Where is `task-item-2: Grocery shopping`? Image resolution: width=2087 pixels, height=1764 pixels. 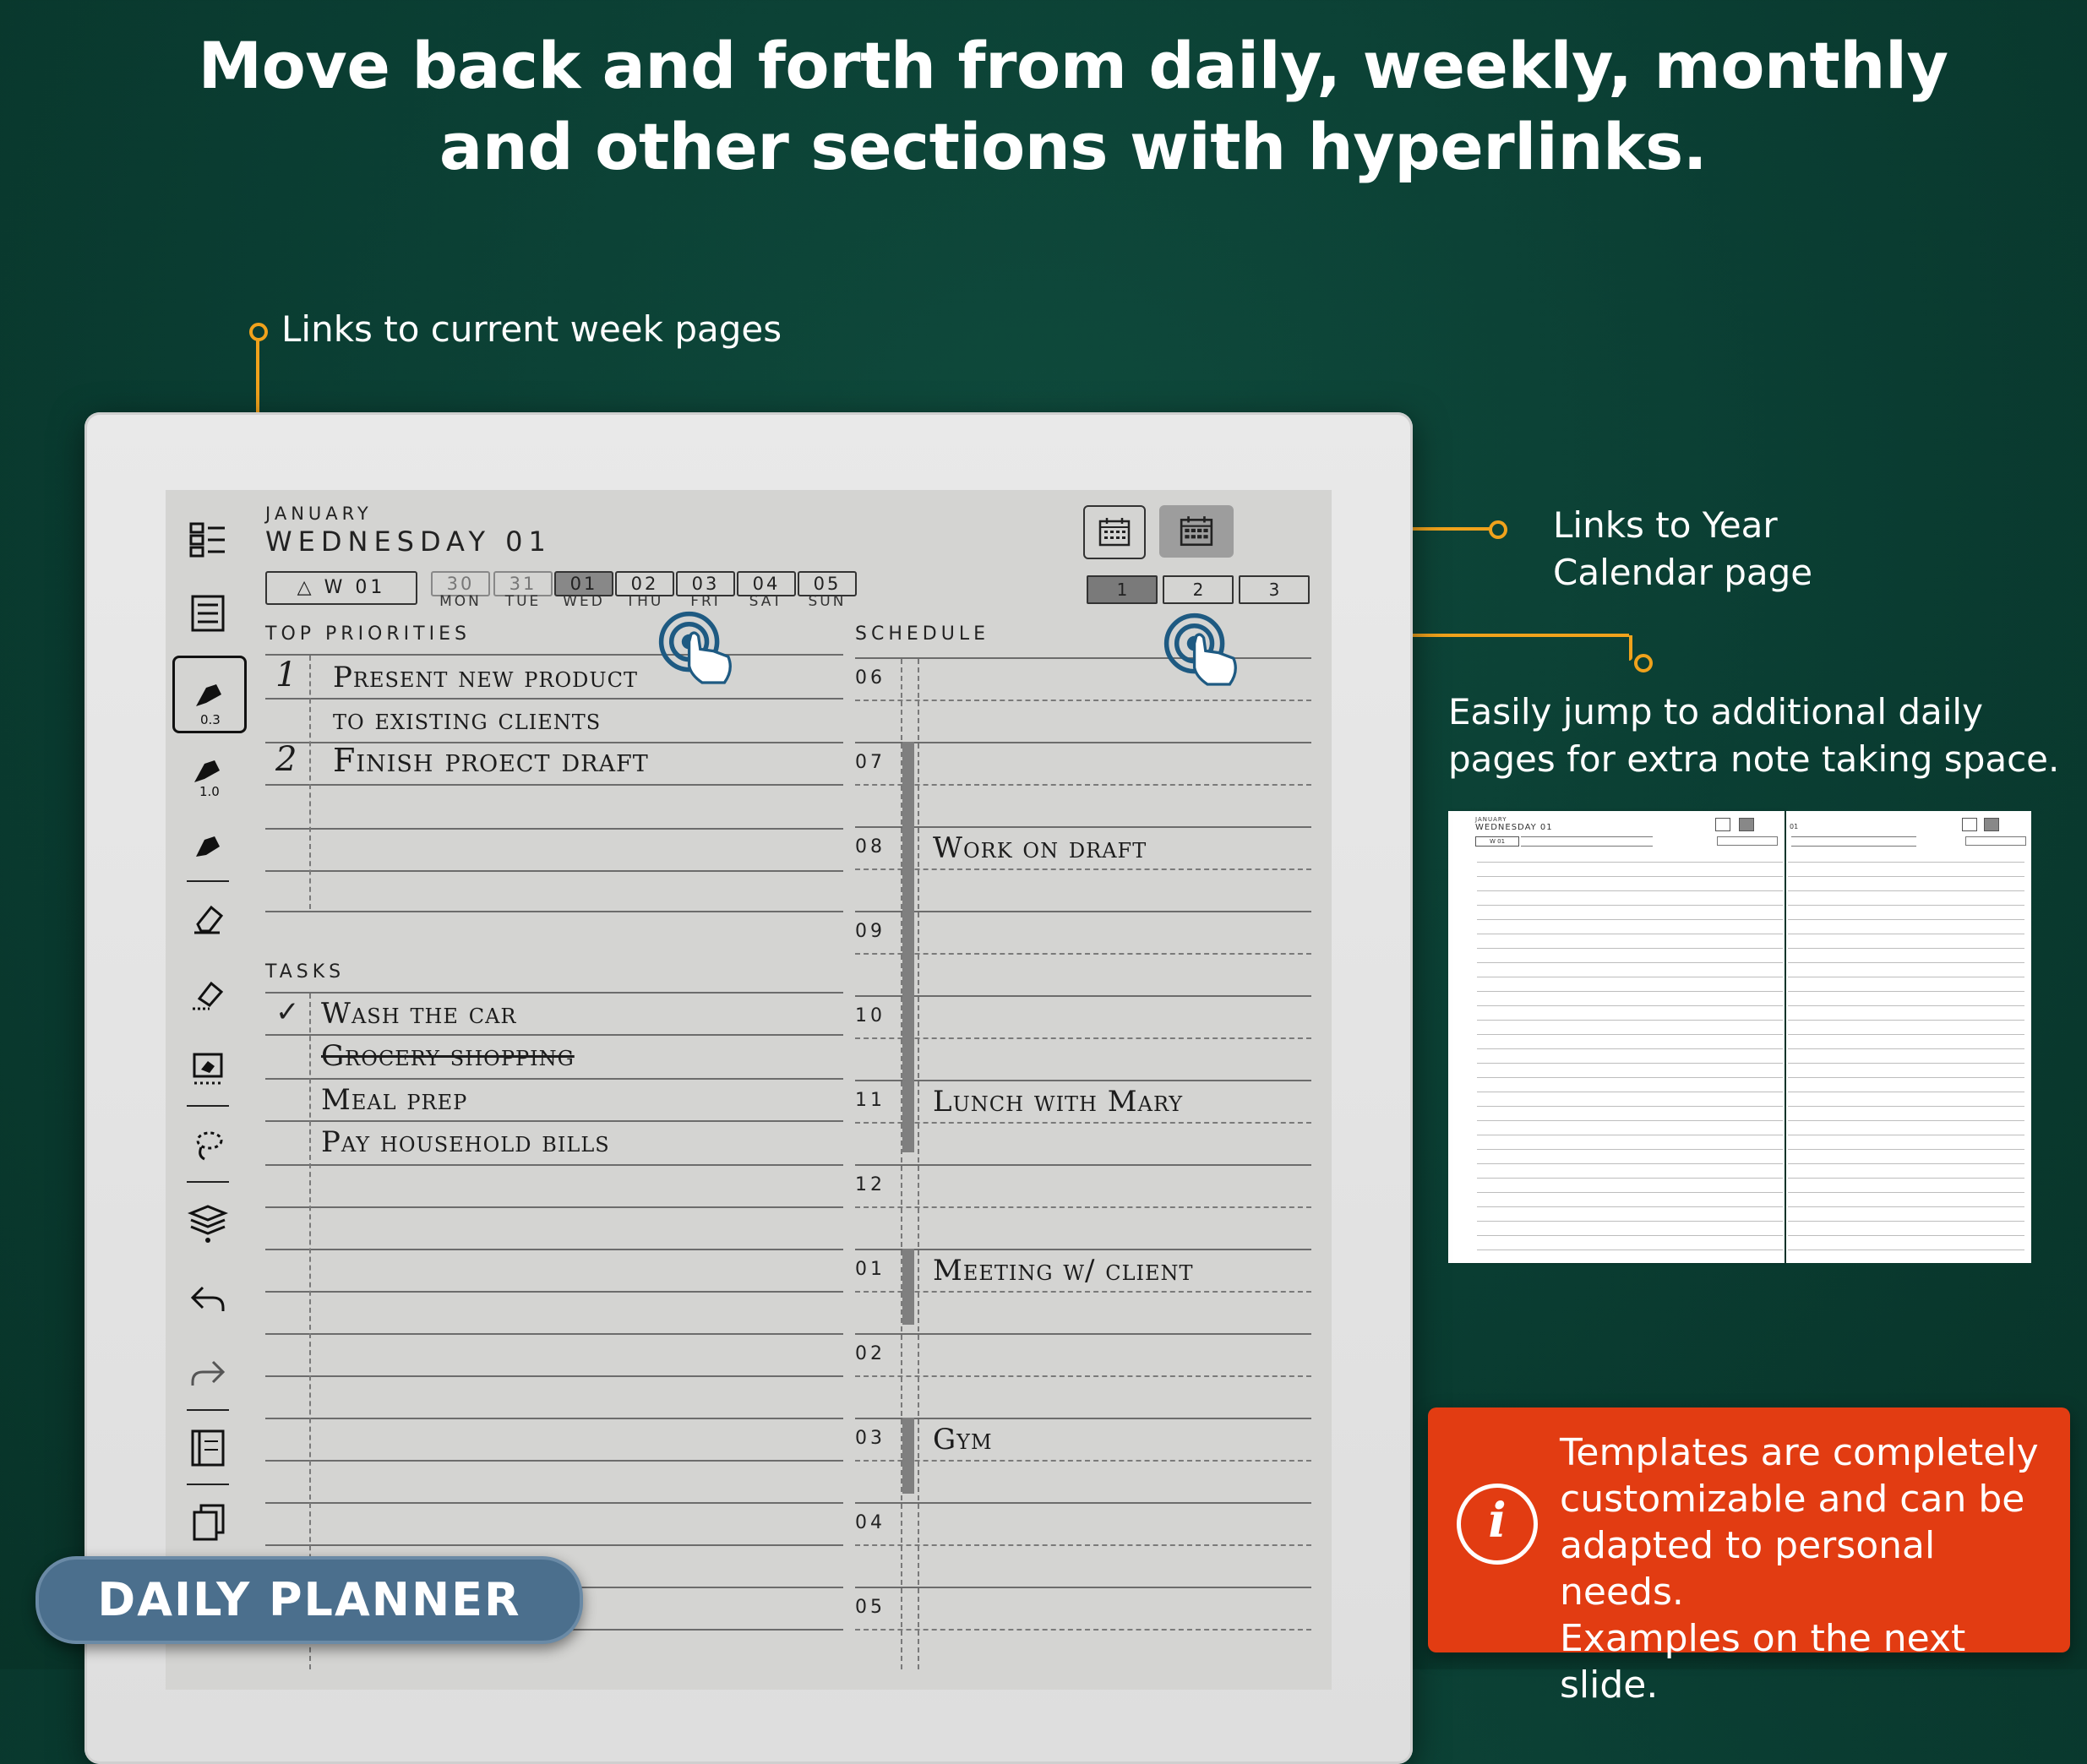 task-item-2: Grocery shopping is located at coordinates (448, 1056).